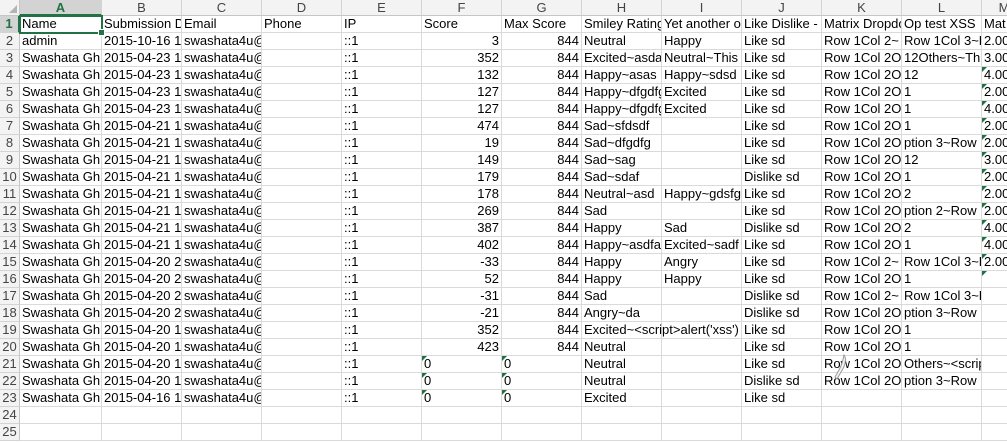  What do you see at coordinates (302, 313) in the screenshot?
I see `cell-d18` at bounding box center [302, 313].